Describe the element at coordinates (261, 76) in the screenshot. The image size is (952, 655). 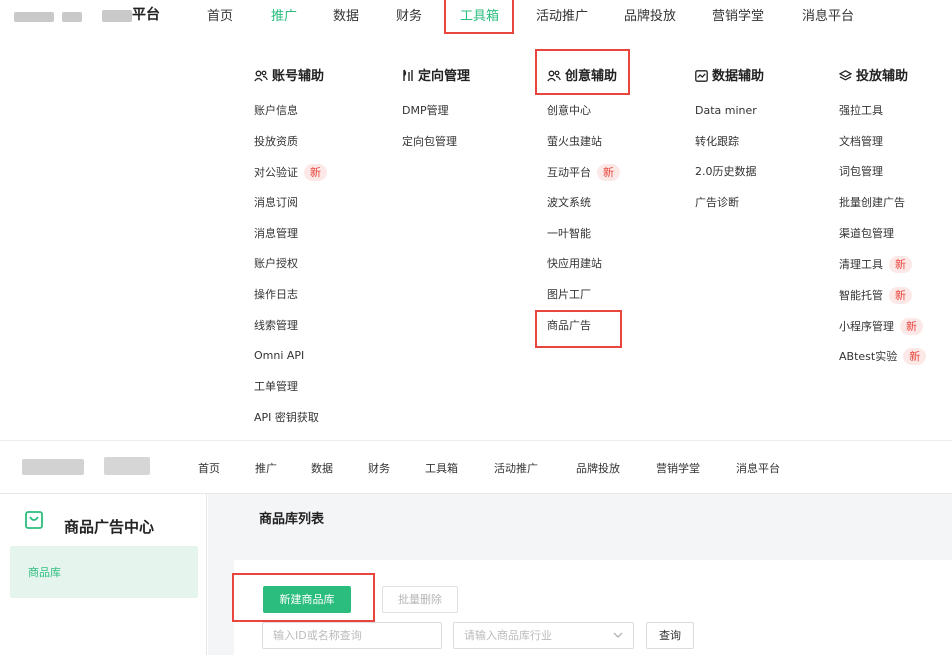
I see `users-icon` at that location.